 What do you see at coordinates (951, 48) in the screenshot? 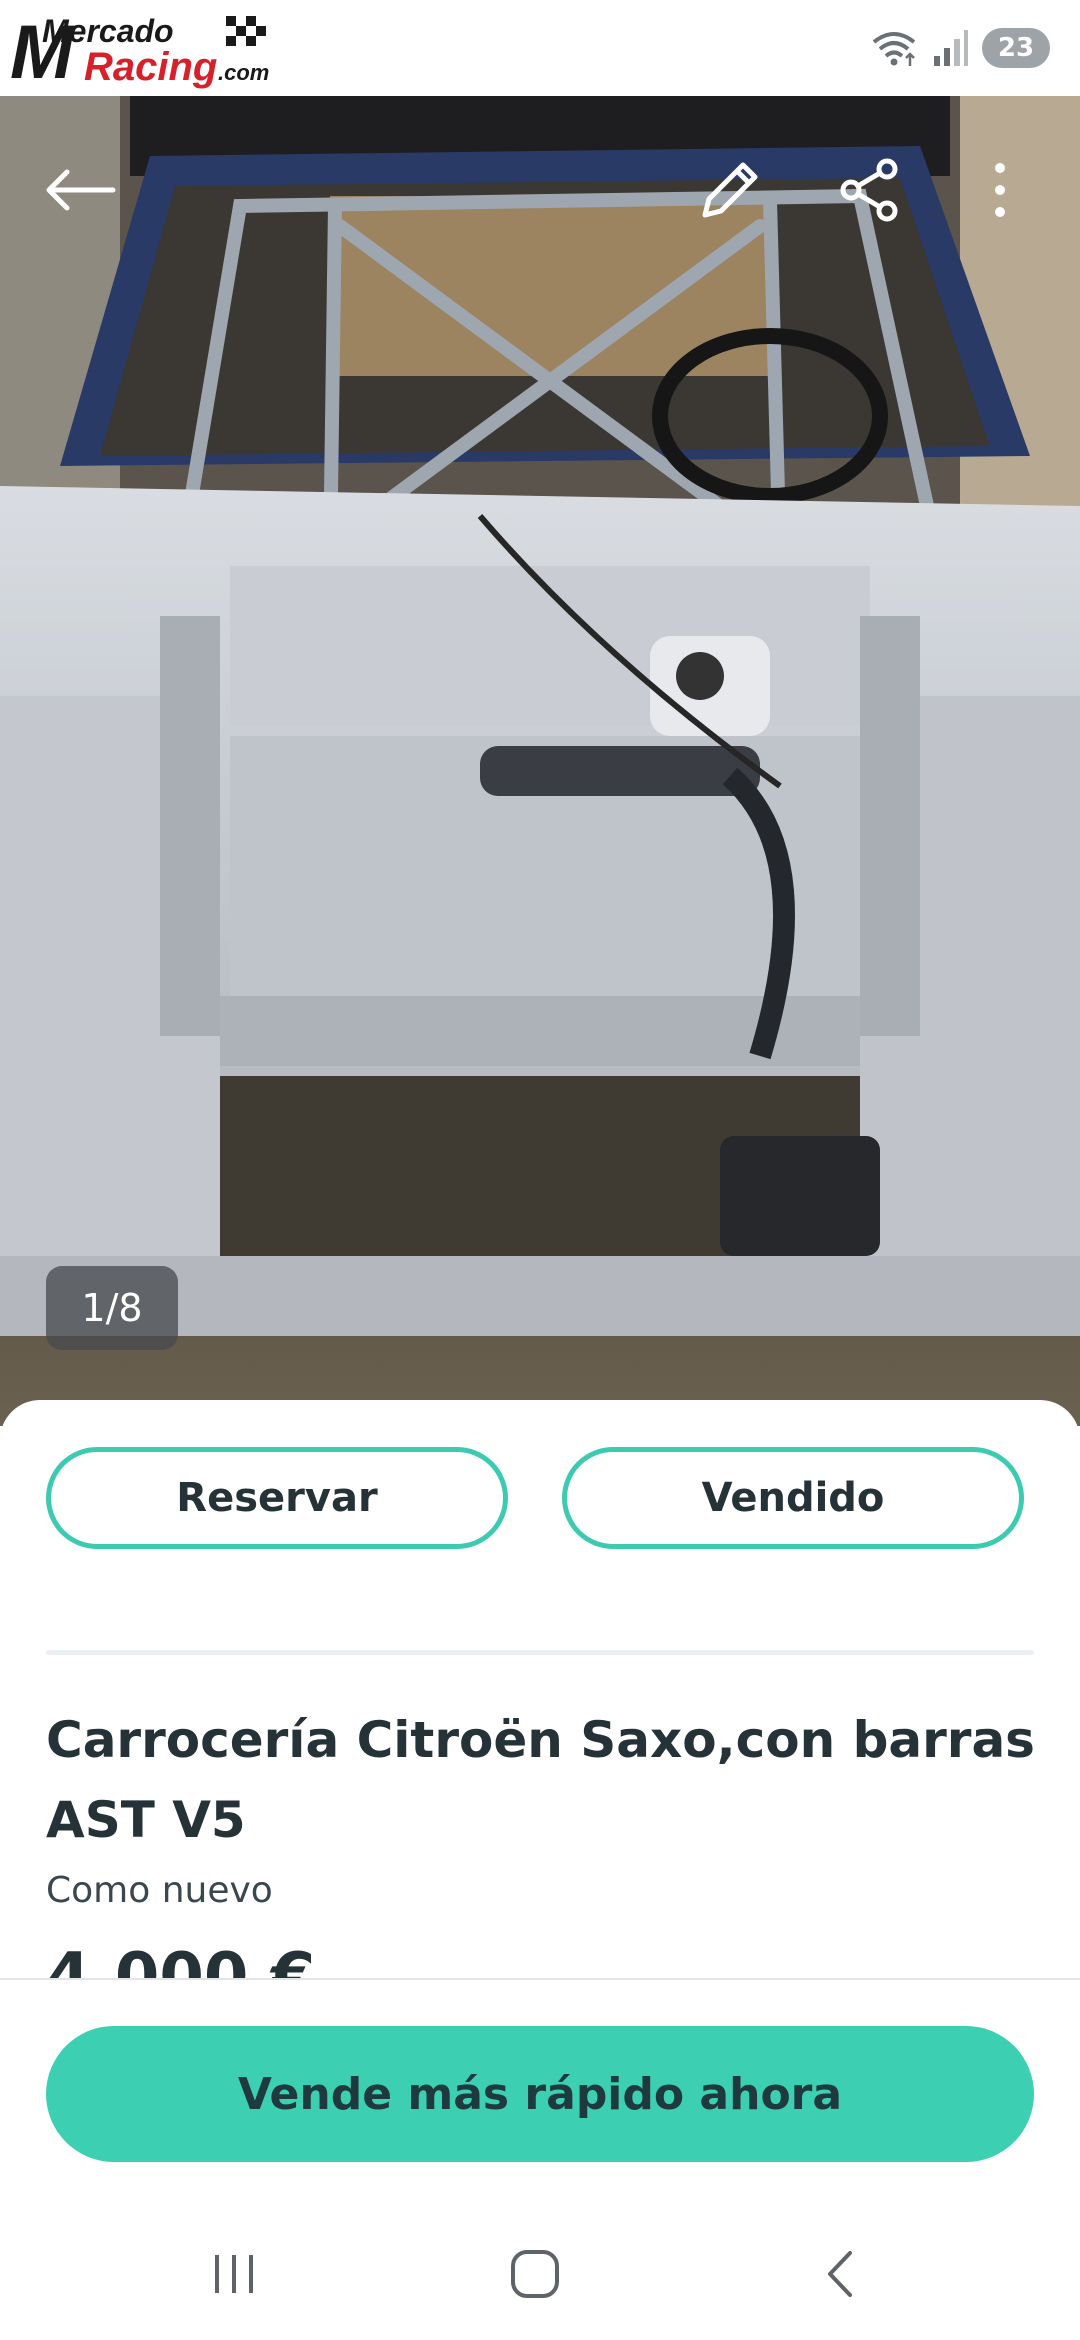
I see `signal-icon` at bounding box center [951, 48].